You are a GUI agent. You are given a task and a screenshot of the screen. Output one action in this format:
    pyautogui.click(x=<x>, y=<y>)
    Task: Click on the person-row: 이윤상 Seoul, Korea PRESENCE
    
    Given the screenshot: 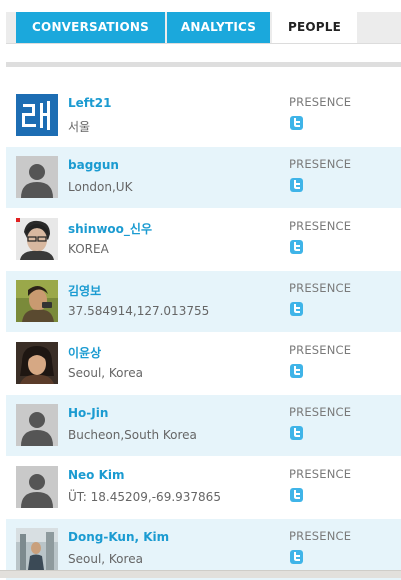 What is the action you would take?
    pyautogui.click(x=203, y=363)
    